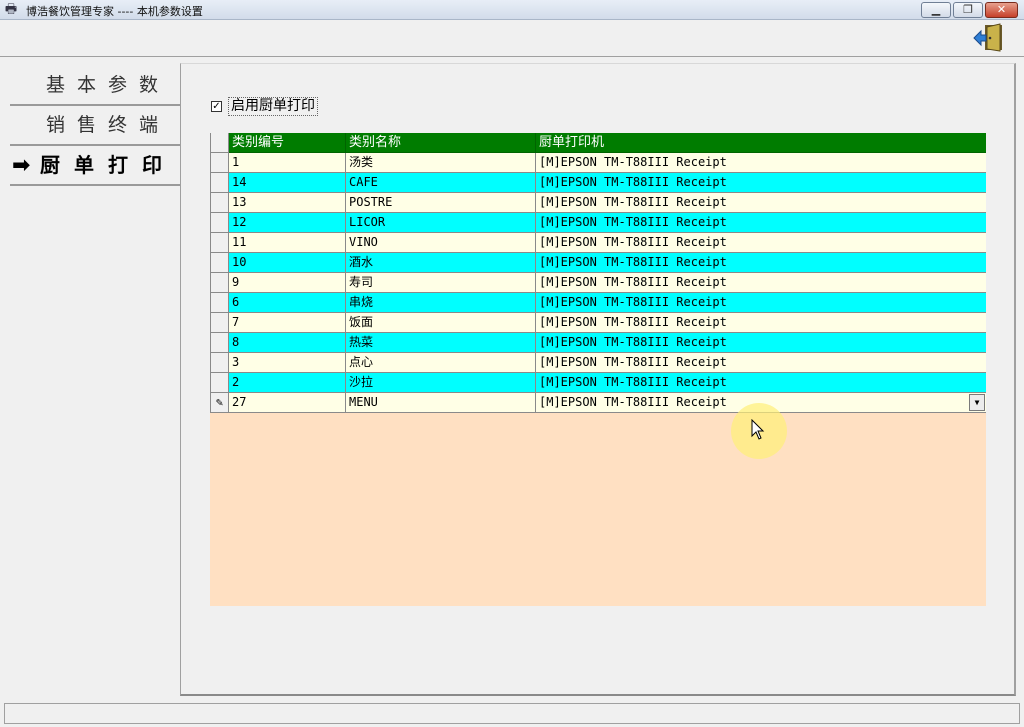  Describe the element at coordinates (441, 283) in the screenshot. I see `cell-category-name: 寿司` at that location.